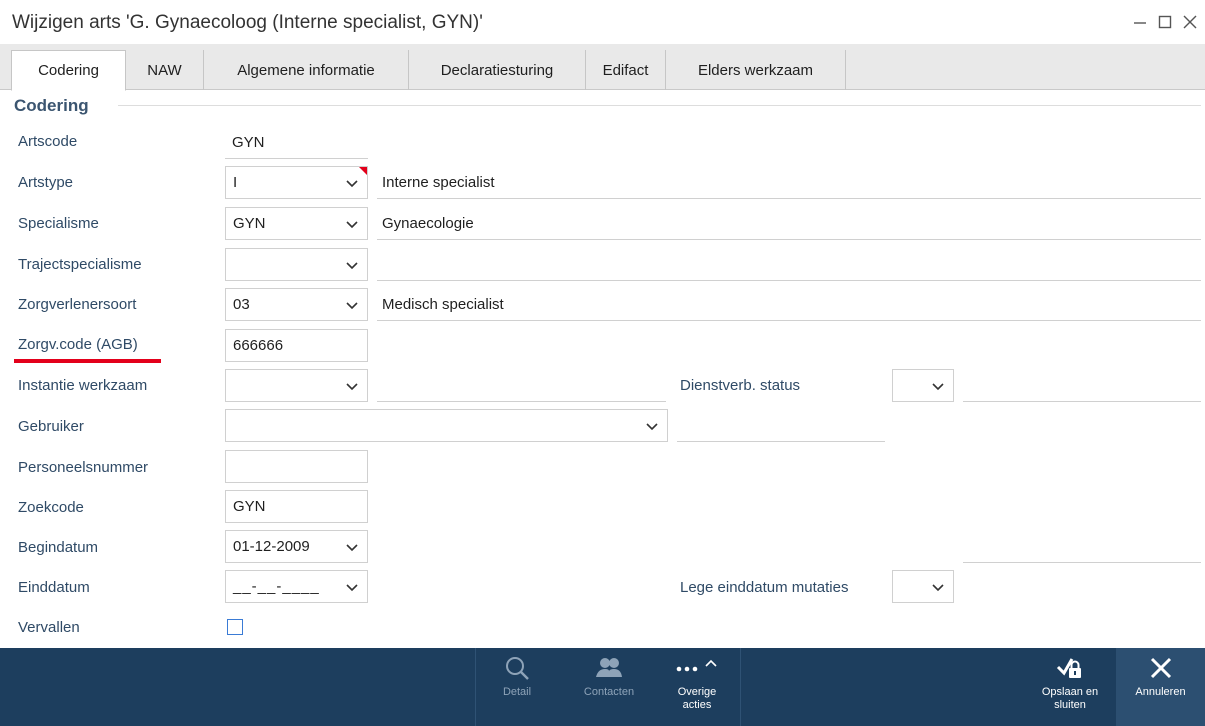 This screenshot has width=1205, height=726. Describe the element at coordinates (87, 361) in the screenshot. I see `highlight-underline` at that location.